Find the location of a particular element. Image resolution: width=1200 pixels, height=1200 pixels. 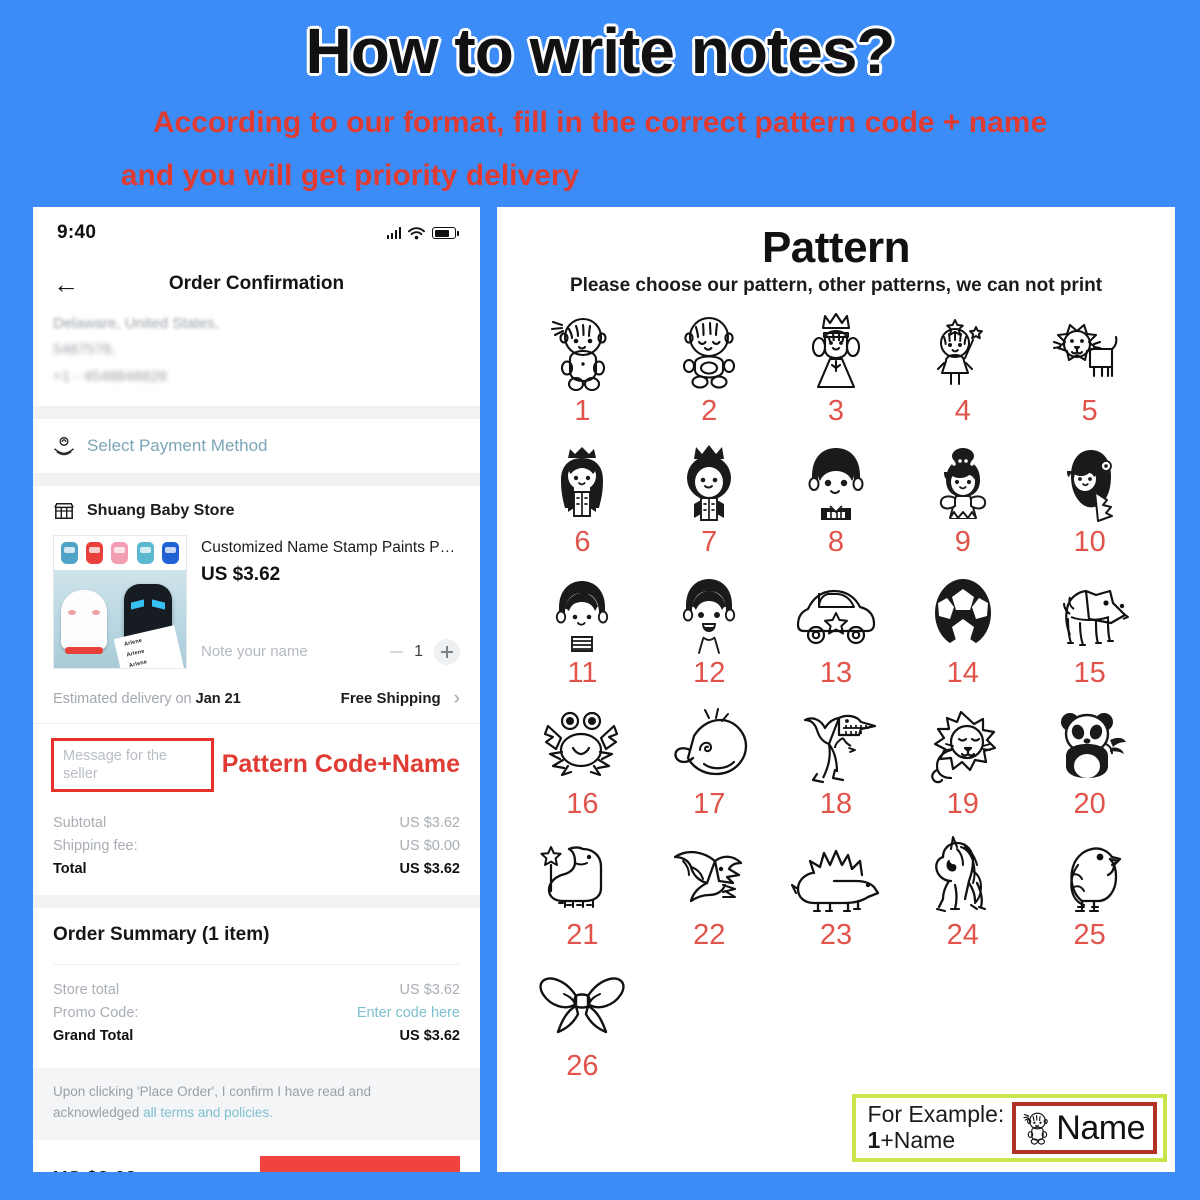

summary-label-promo-code: Promo Code: is located at coordinates (96, 1013).